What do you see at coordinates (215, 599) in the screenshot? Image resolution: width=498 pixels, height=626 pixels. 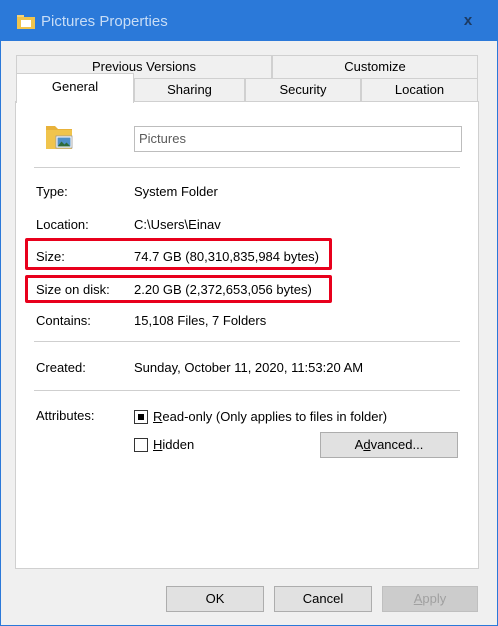 I see `ok-button: OK` at bounding box center [215, 599].